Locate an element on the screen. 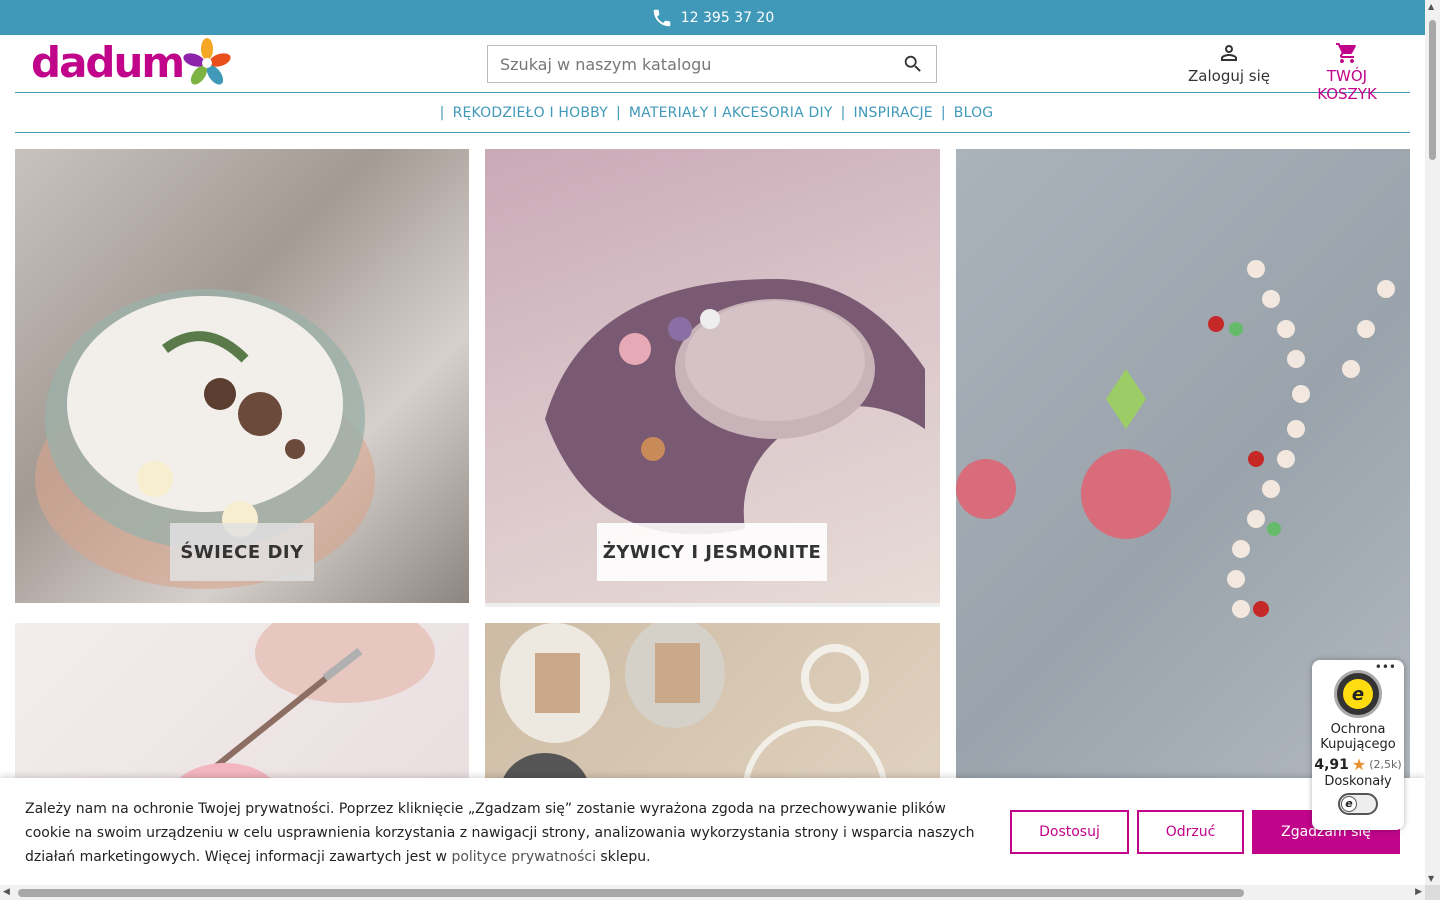 Image resolution: width=1440 pixels, height=900 pixels. privacy-policy-link: polityce prywatności is located at coordinates (523, 857).